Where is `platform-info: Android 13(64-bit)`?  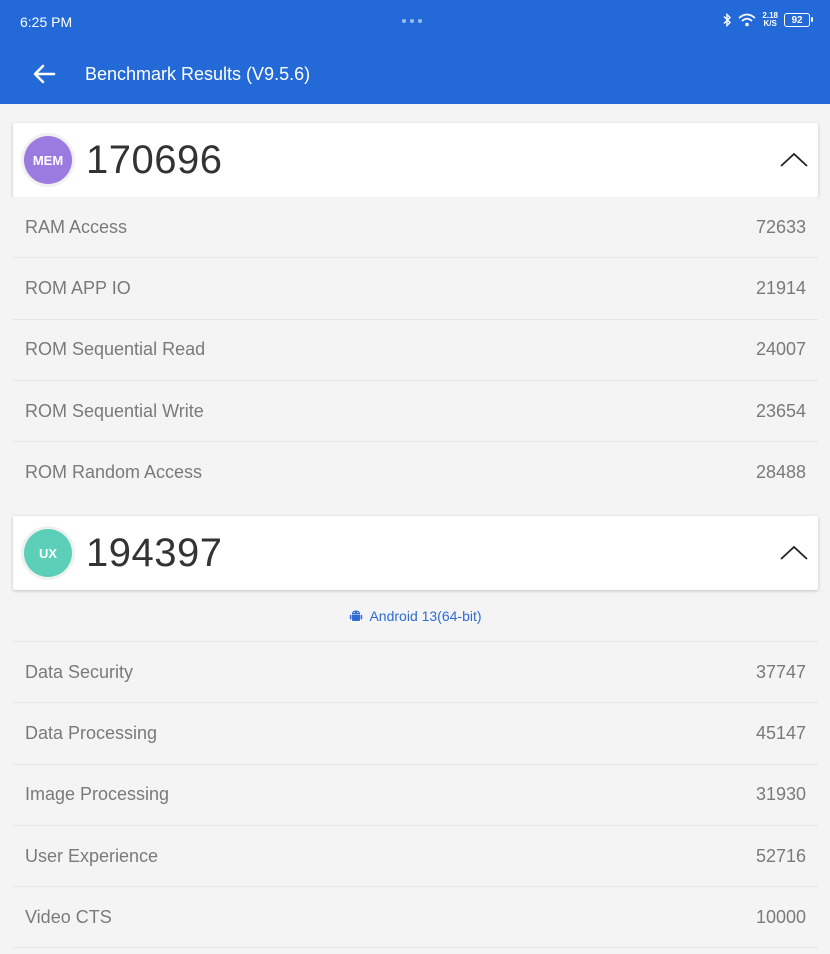 platform-info: Android 13(64-bit) is located at coordinates (415, 616).